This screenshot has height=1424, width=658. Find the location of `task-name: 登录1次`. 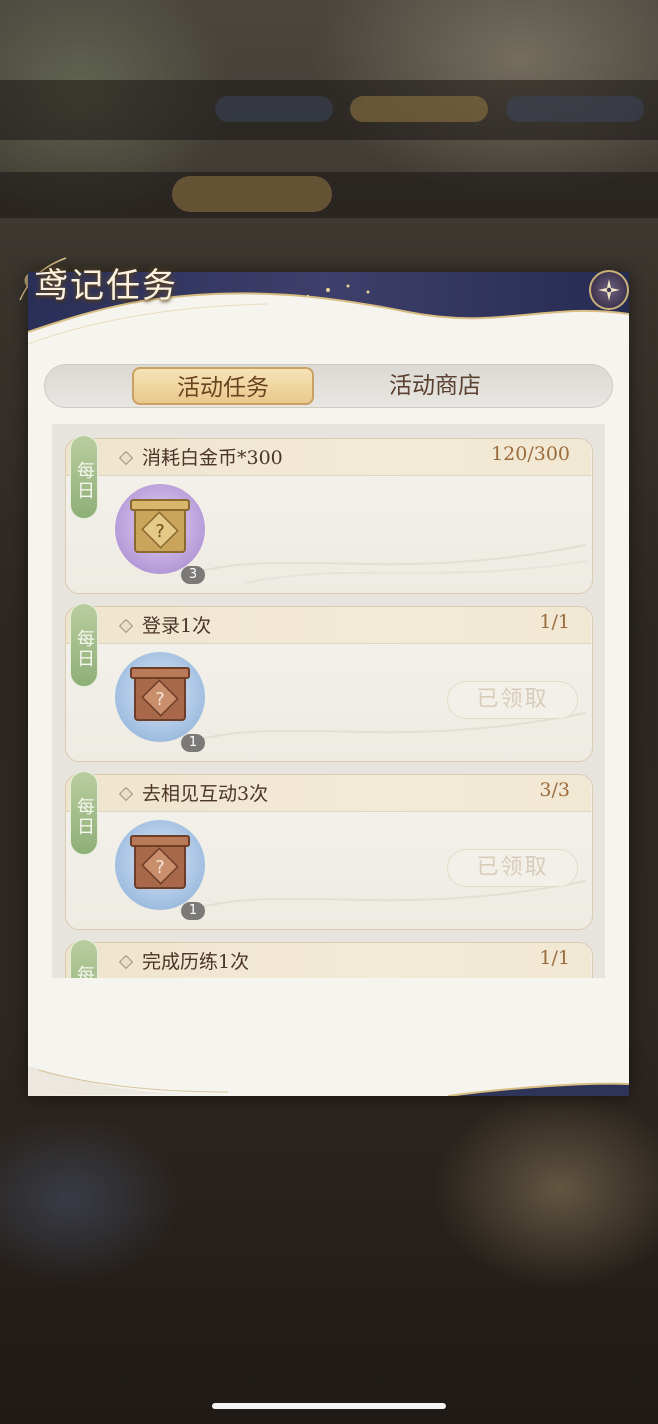

task-name: 登录1次 is located at coordinates (177, 626).